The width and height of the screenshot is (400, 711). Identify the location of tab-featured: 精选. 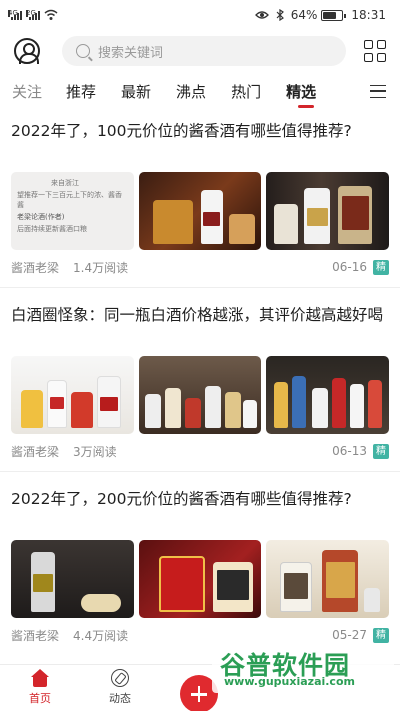
(301, 93).